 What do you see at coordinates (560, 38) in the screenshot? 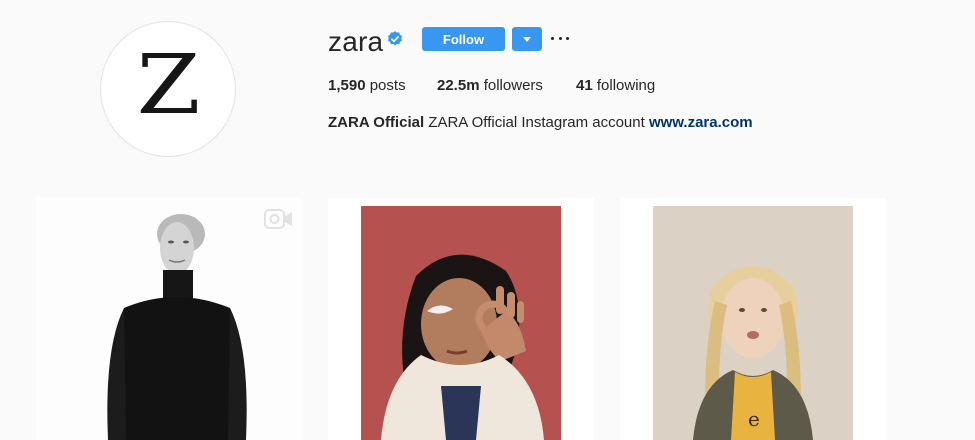
I see `more-options-icon` at bounding box center [560, 38].